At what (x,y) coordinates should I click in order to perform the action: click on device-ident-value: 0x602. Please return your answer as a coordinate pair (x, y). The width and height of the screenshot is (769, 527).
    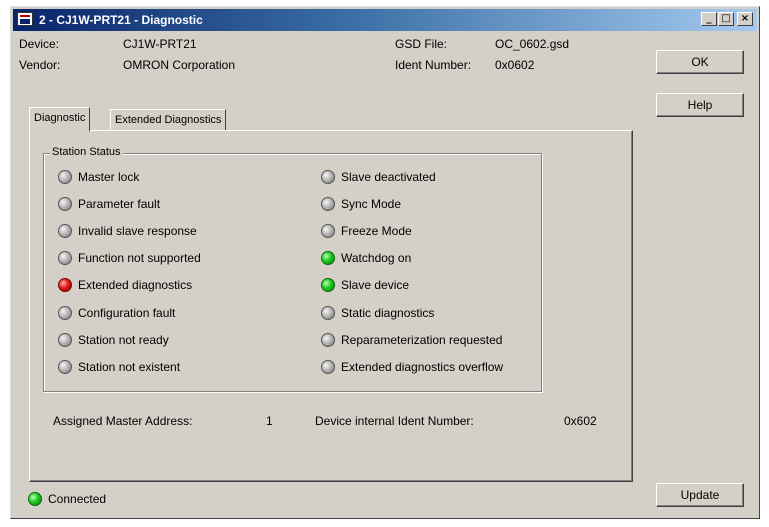
    Looking at the image, I should click on (580, 421).